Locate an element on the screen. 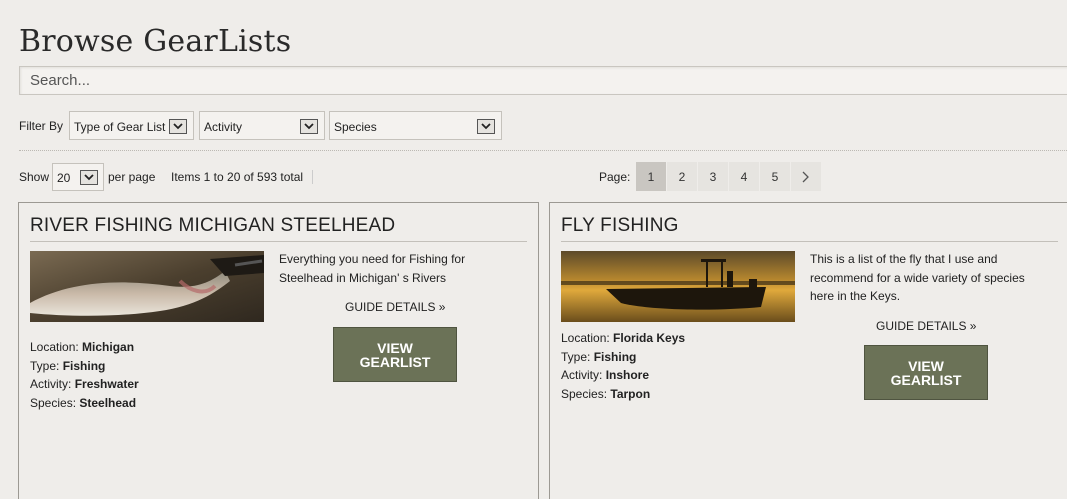 This screenshot has width=1067, height=499. search-box is located at coordinates (543, 80).